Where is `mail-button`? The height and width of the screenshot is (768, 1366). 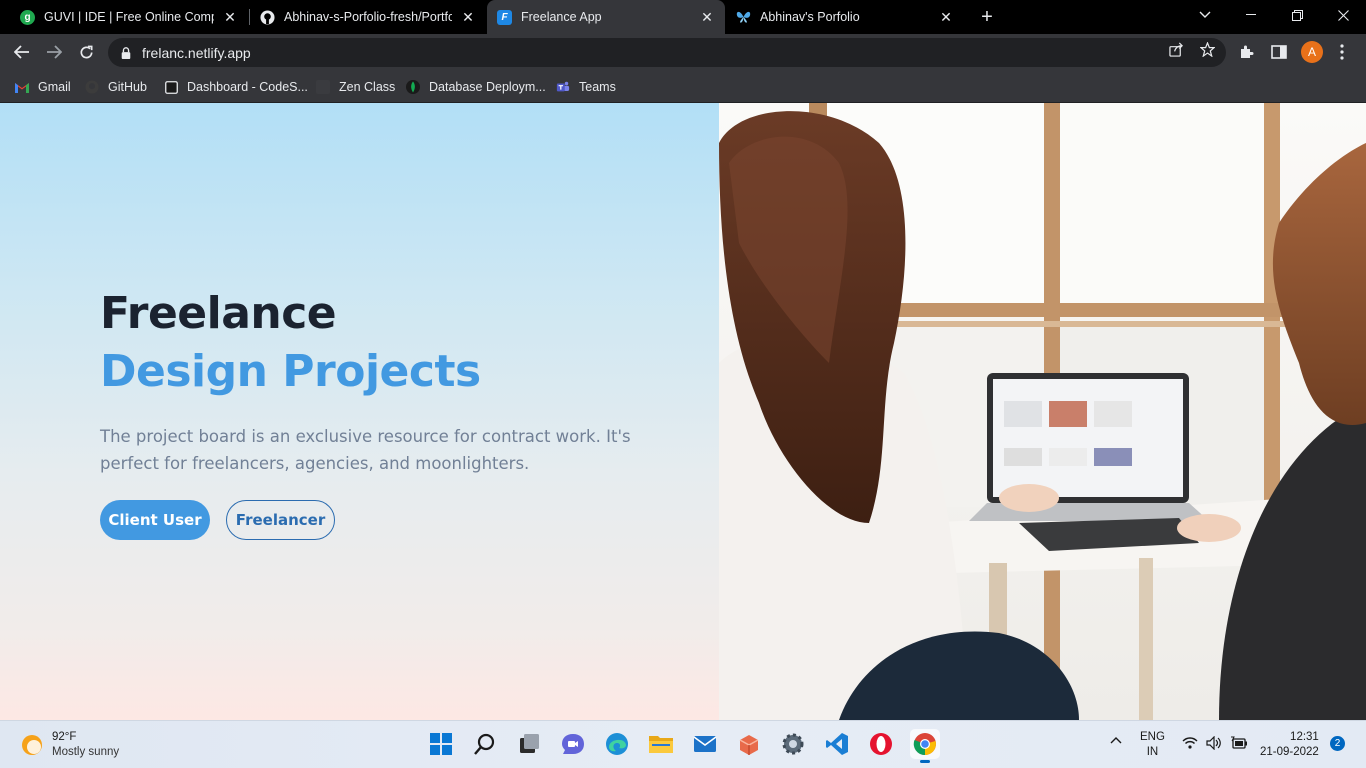
mail-button is located at coordinates (705, 744).